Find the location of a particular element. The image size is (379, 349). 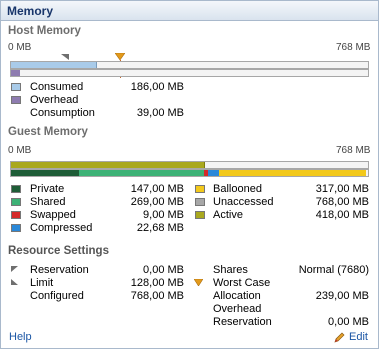

overhead-label: Overhead is located at coordinates (54, 100).